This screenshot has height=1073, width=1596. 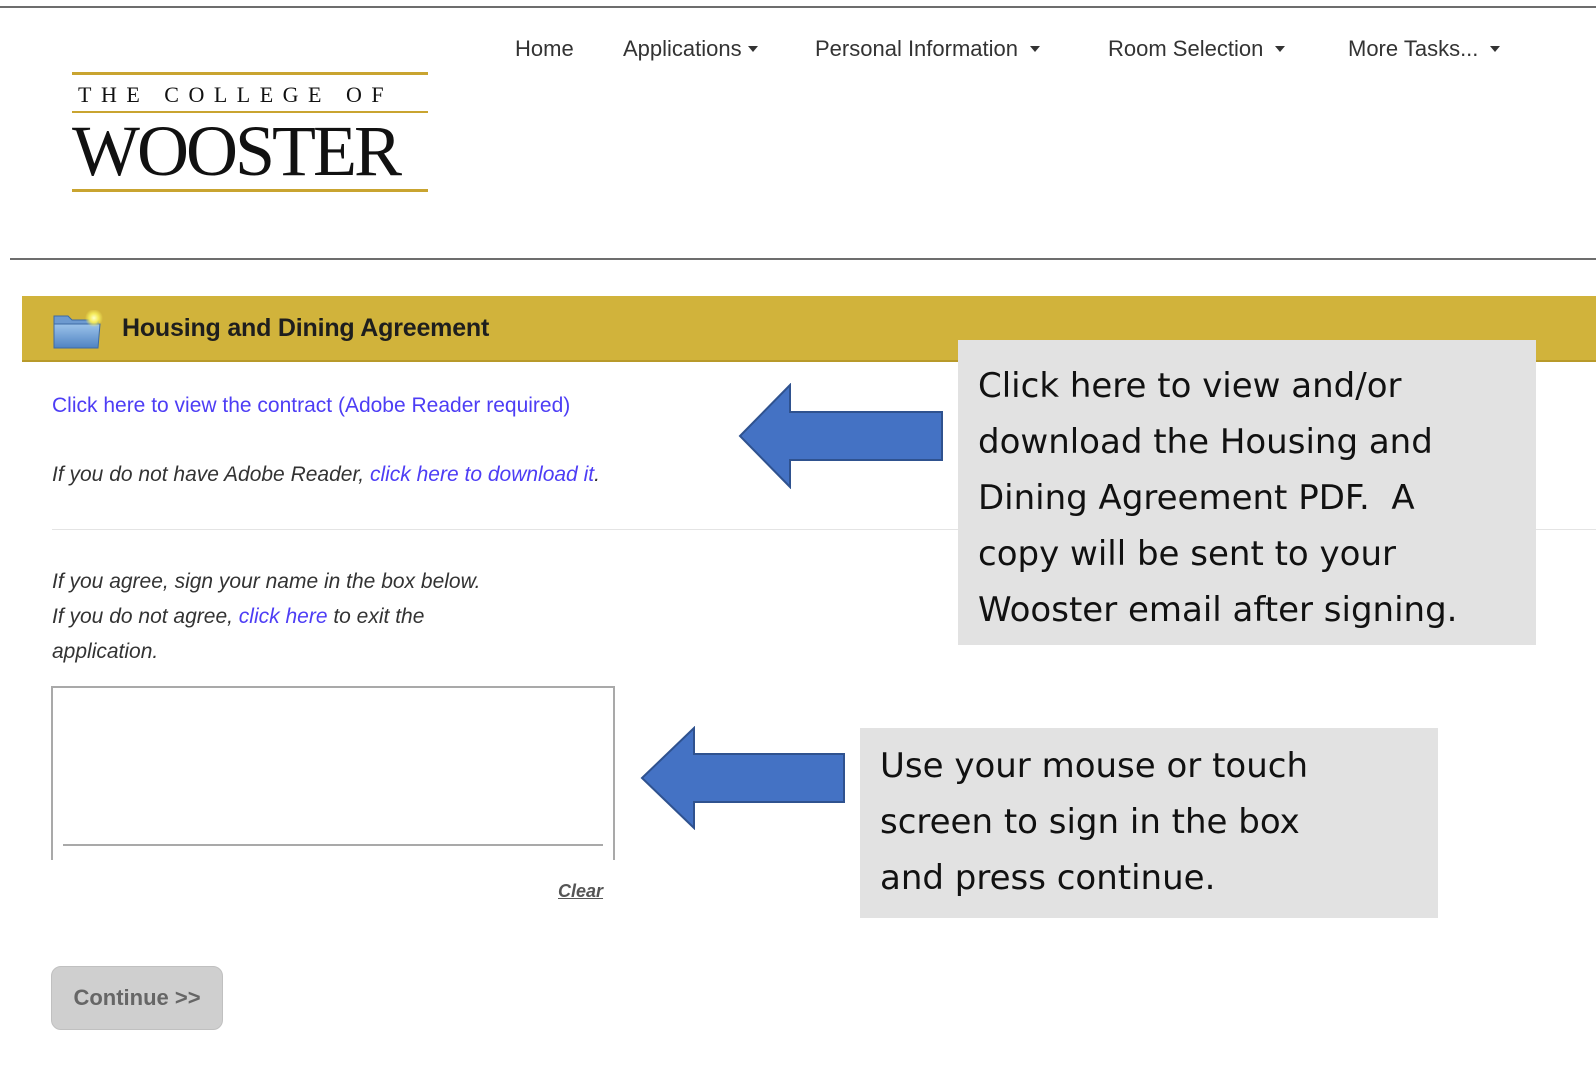 I want to click on exit-application-link: click here, so click(x=283, y=616).